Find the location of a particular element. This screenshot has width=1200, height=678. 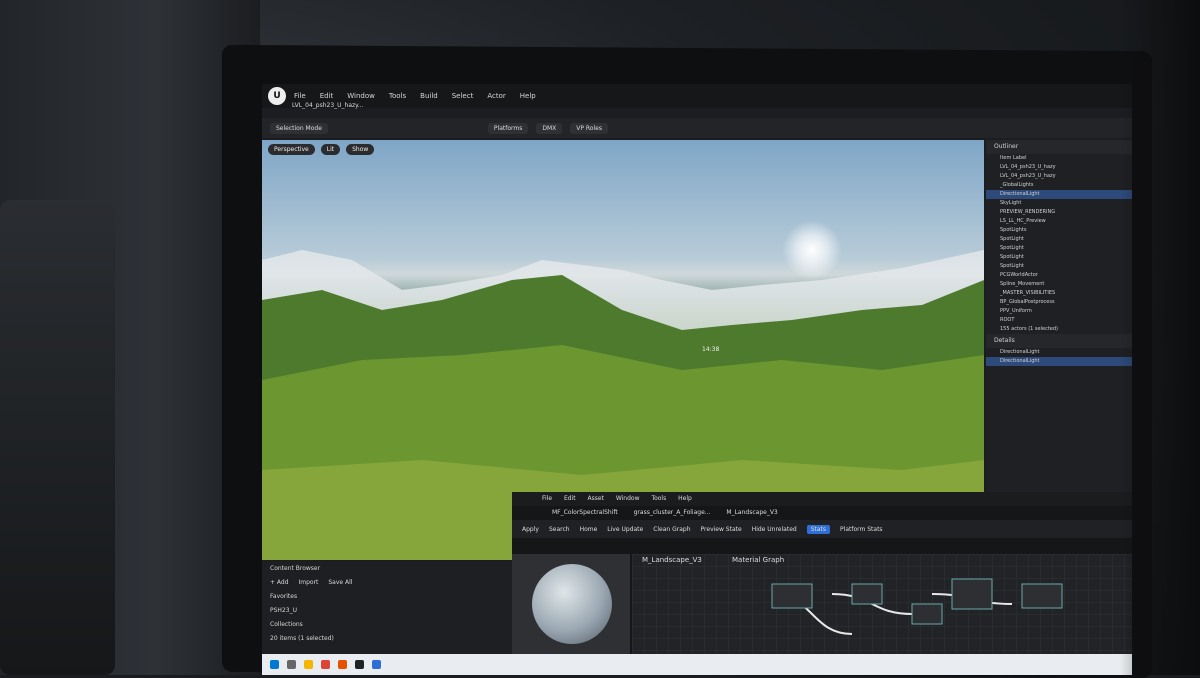

mat-menu-edit: Edit is located at coordinates (570, 498).